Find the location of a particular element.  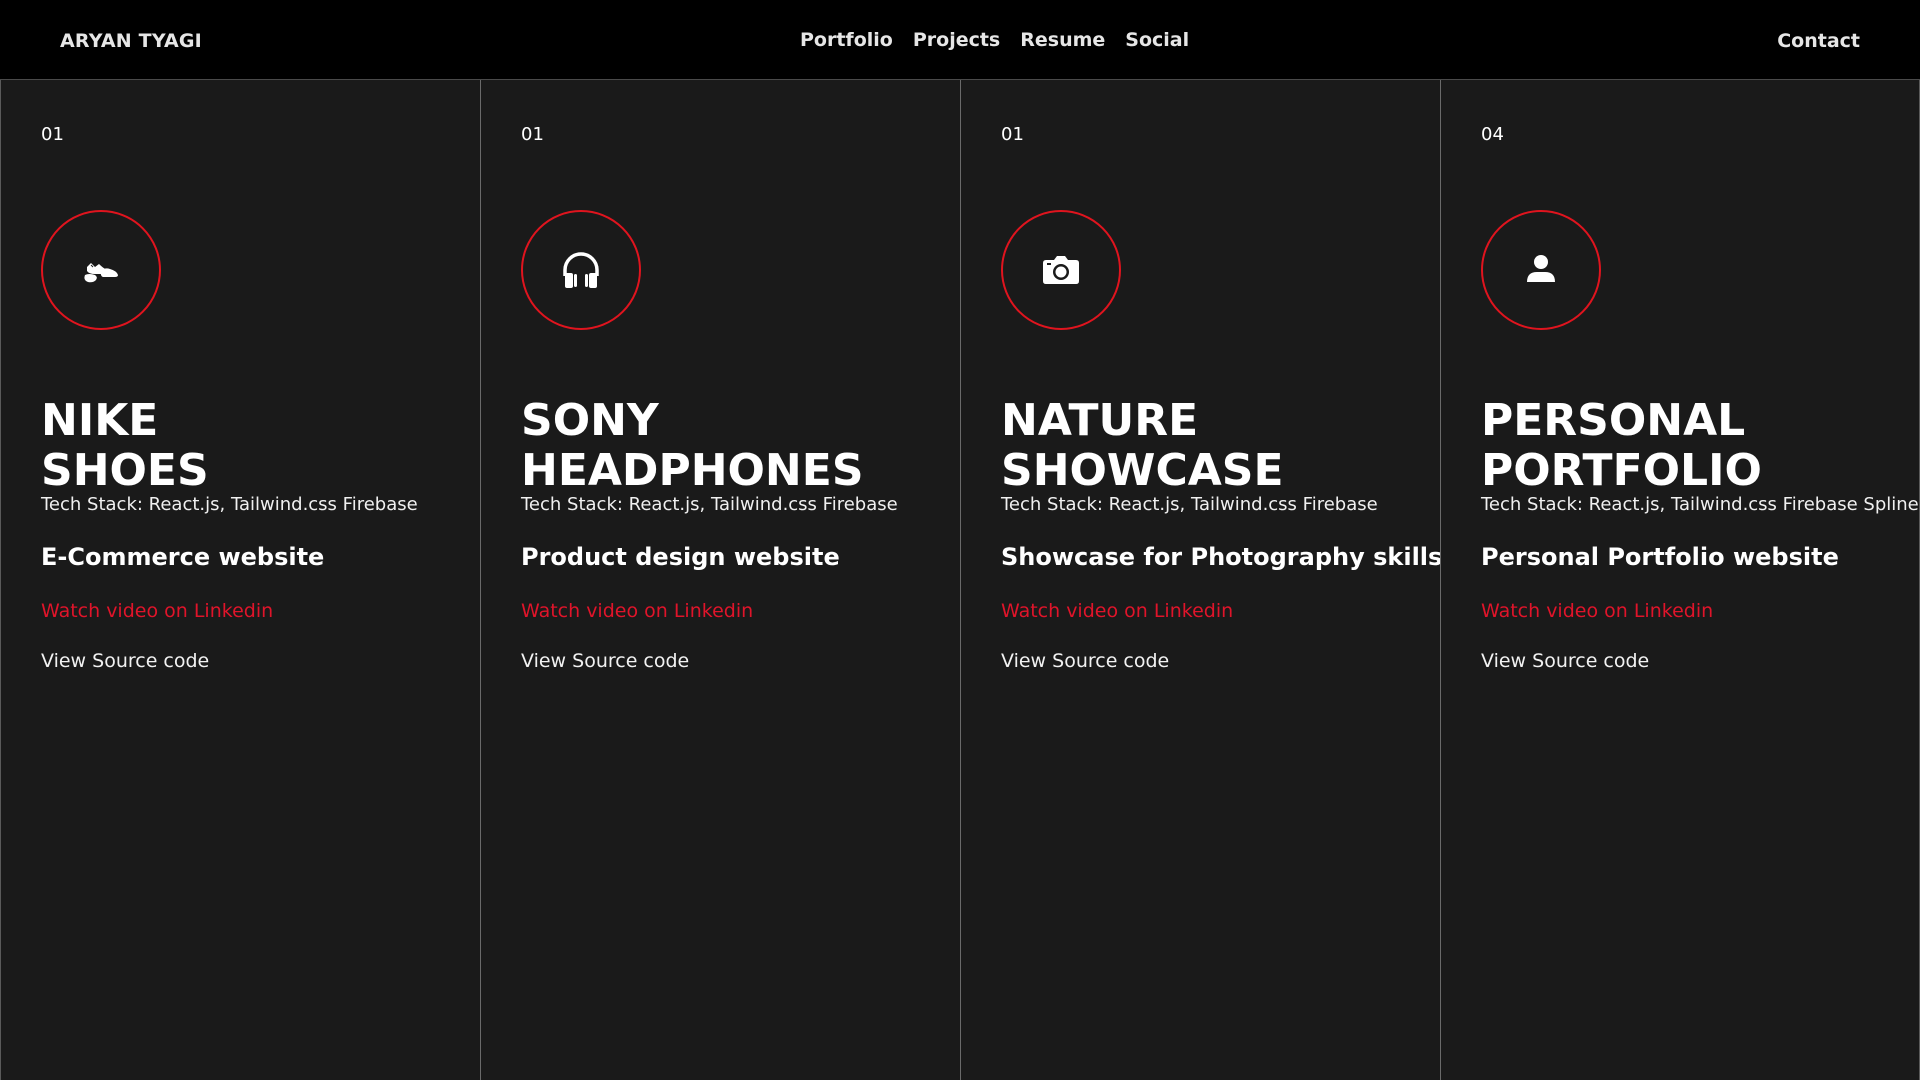

project-title: SONY HEADPHONES is located at coordinates (692, 446).